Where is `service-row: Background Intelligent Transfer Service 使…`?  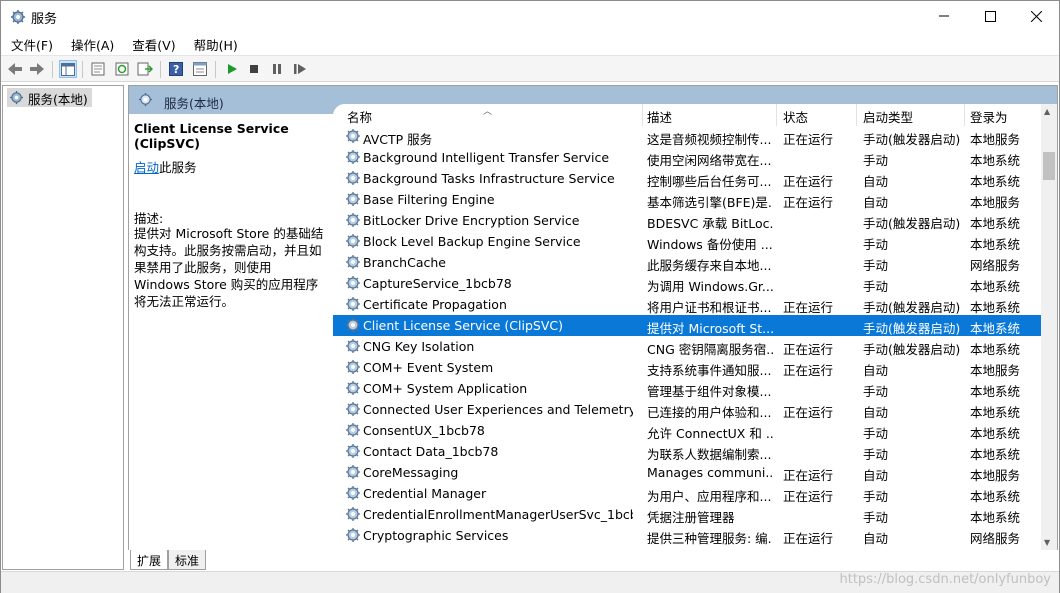
service-row: Background Intelligent Transfer Service 使… is located at coordinates (687, 157).